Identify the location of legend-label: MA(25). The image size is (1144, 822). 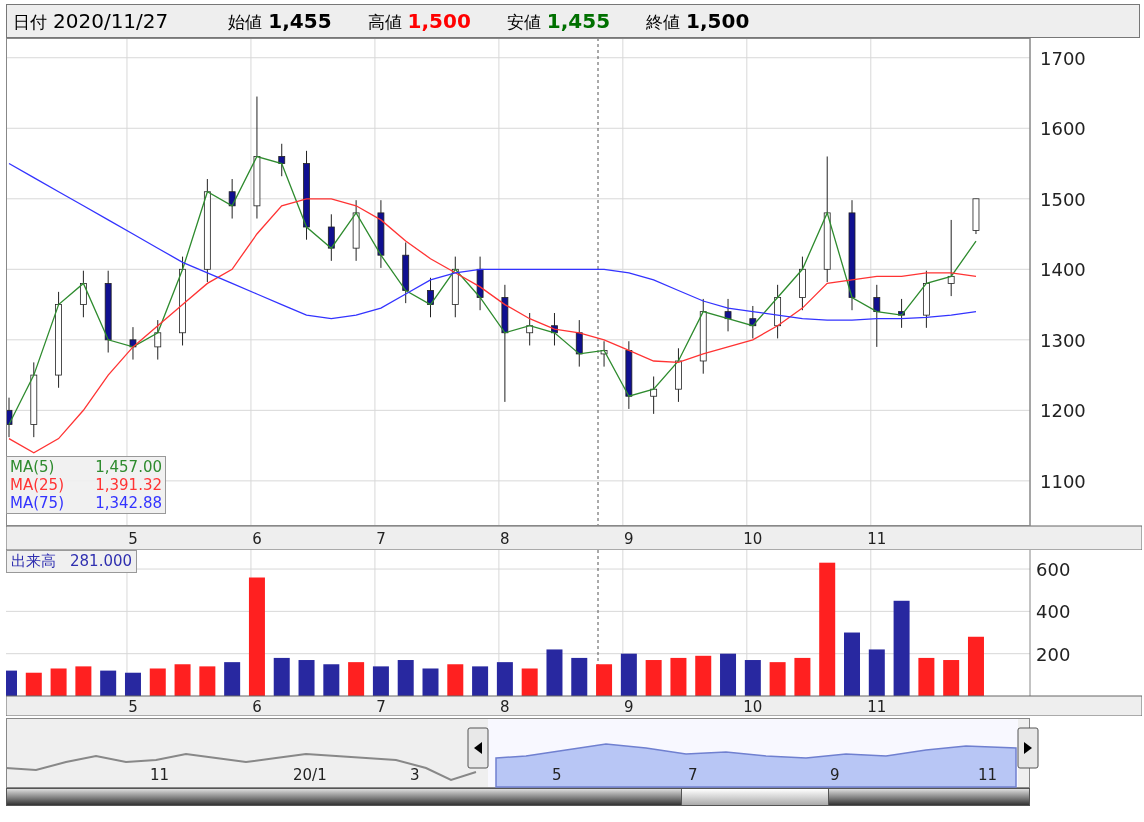
(37, 485).